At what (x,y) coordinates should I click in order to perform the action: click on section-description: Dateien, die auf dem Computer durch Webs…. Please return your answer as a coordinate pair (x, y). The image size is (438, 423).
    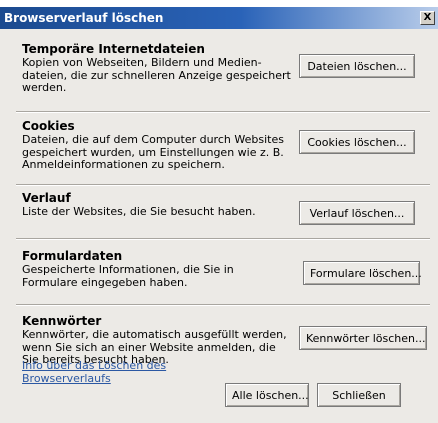
    Looking at the image, I should click on (153, 152).